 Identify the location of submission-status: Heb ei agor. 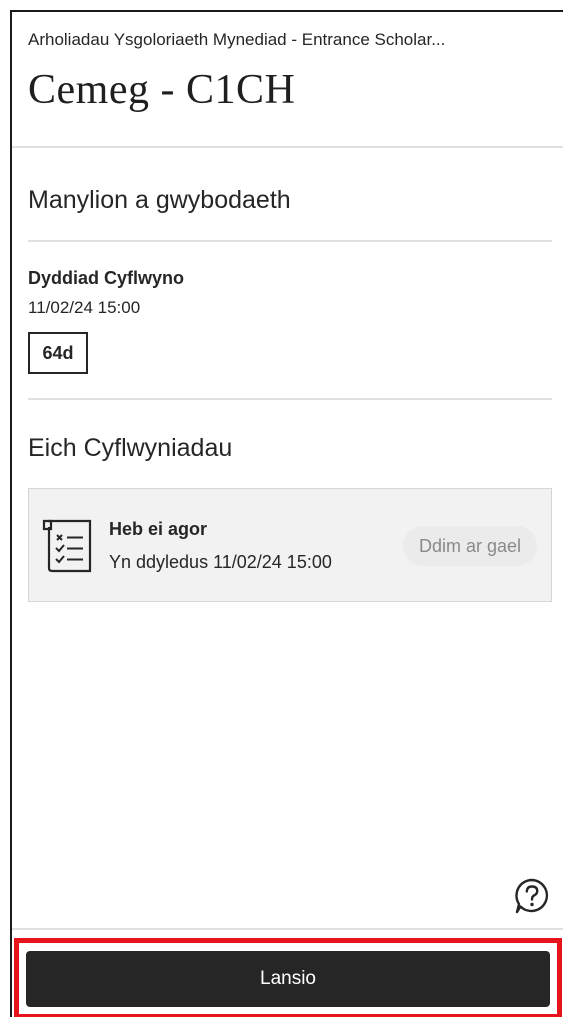
(158, 529).